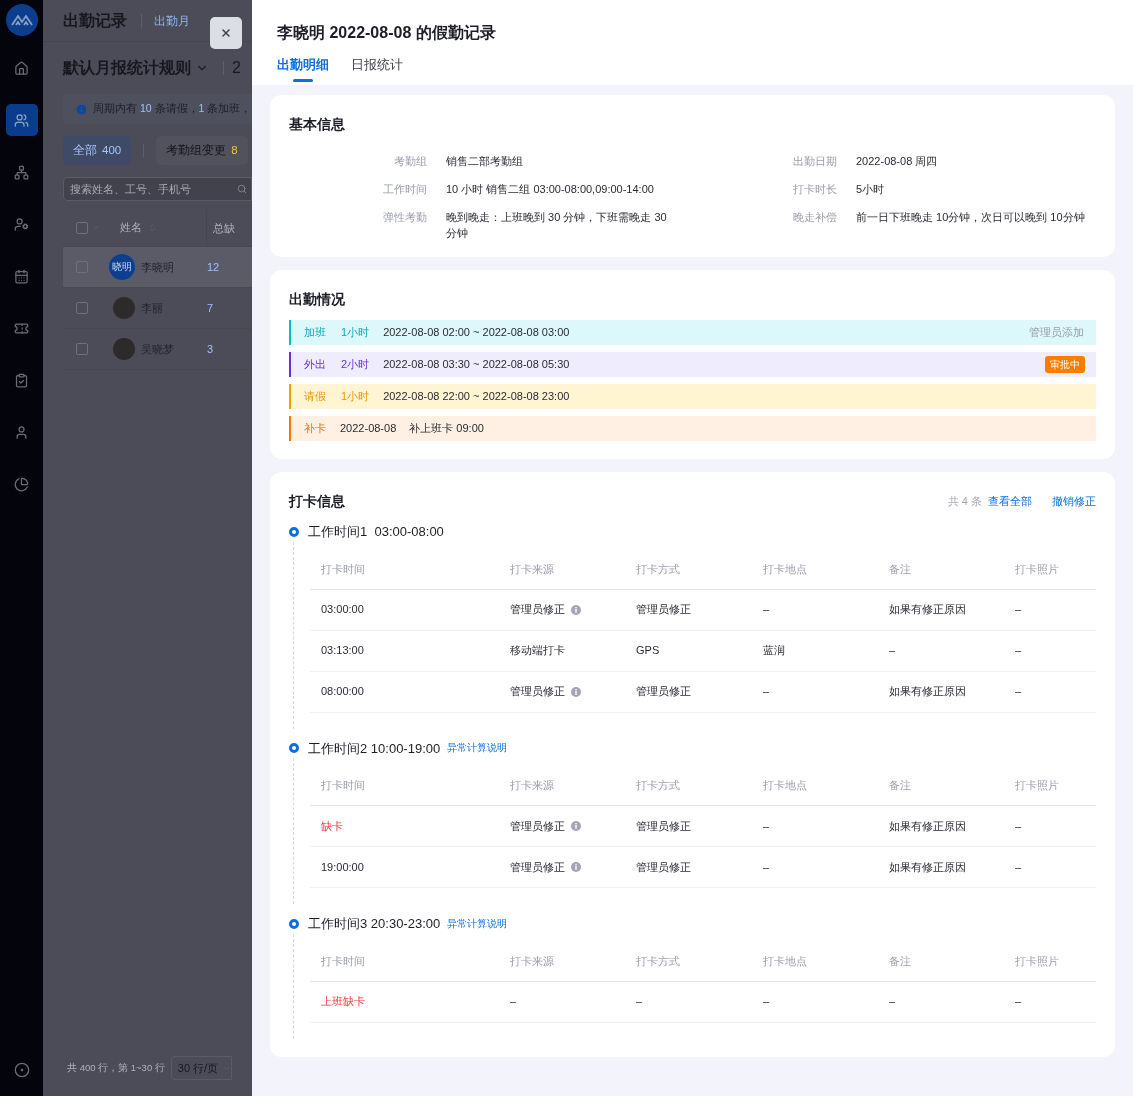  What do you see at coordinates (220, 227) in the screenshot?
I see `column-header: 总缺` at bounding box center [220, 227].